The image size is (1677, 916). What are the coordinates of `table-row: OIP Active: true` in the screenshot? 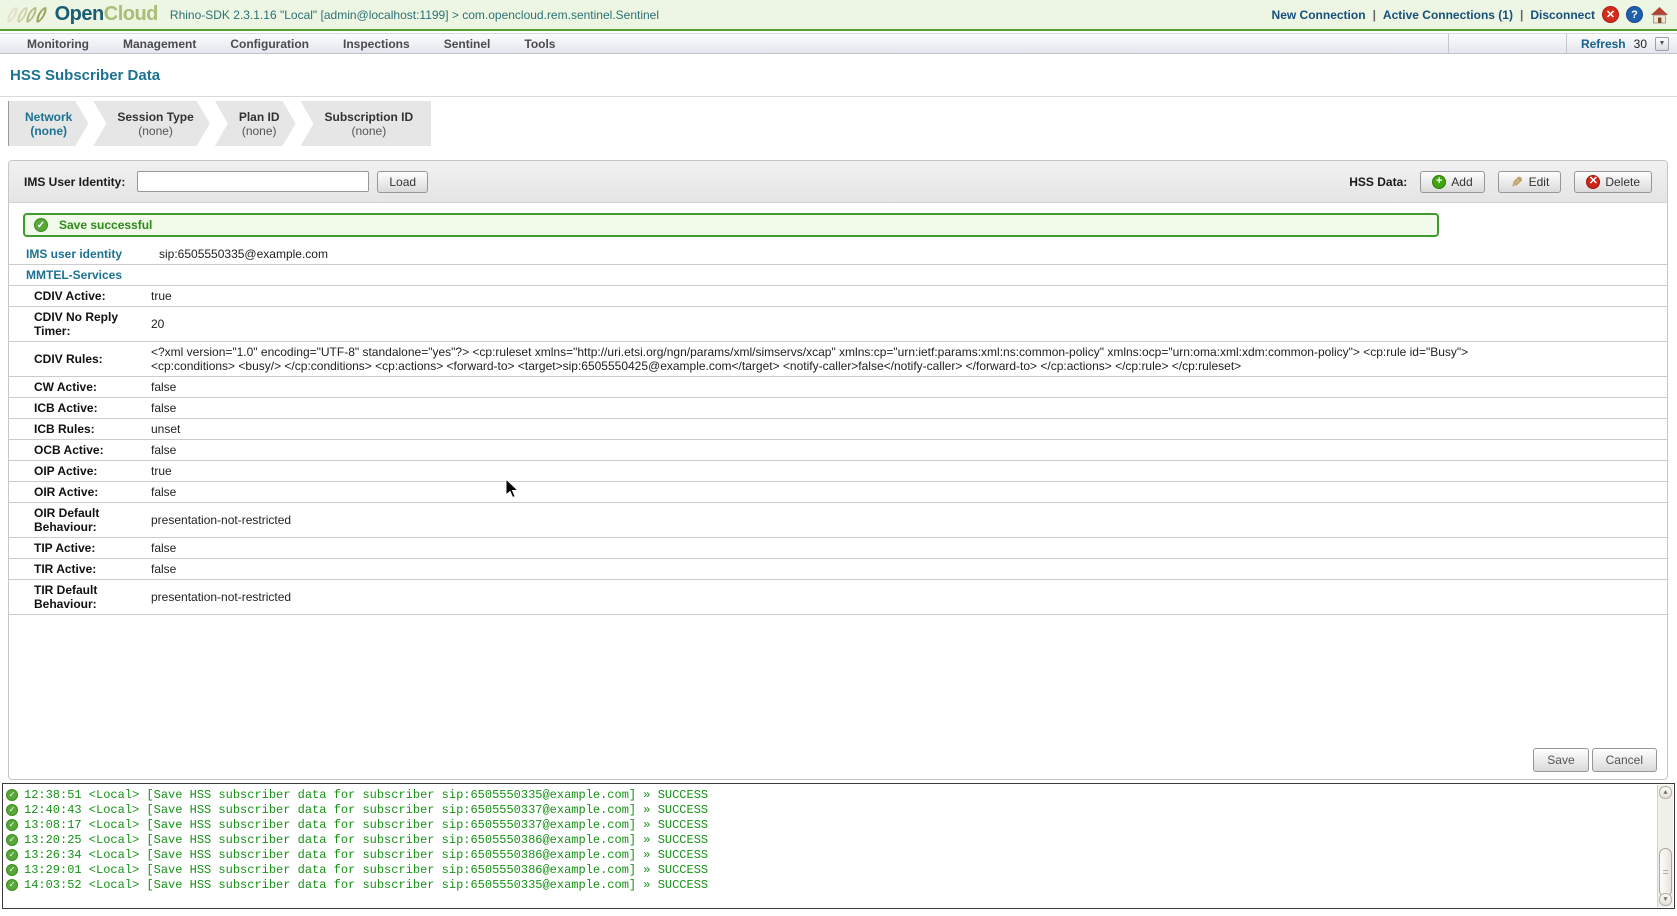 It's located at (838, 471).